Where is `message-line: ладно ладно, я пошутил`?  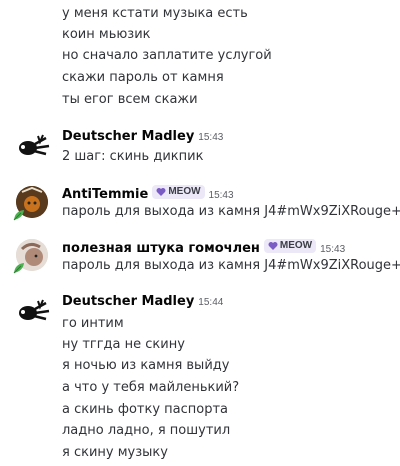 message-line: ладно ладно, я пошутил is located at coordinates (146, 430).